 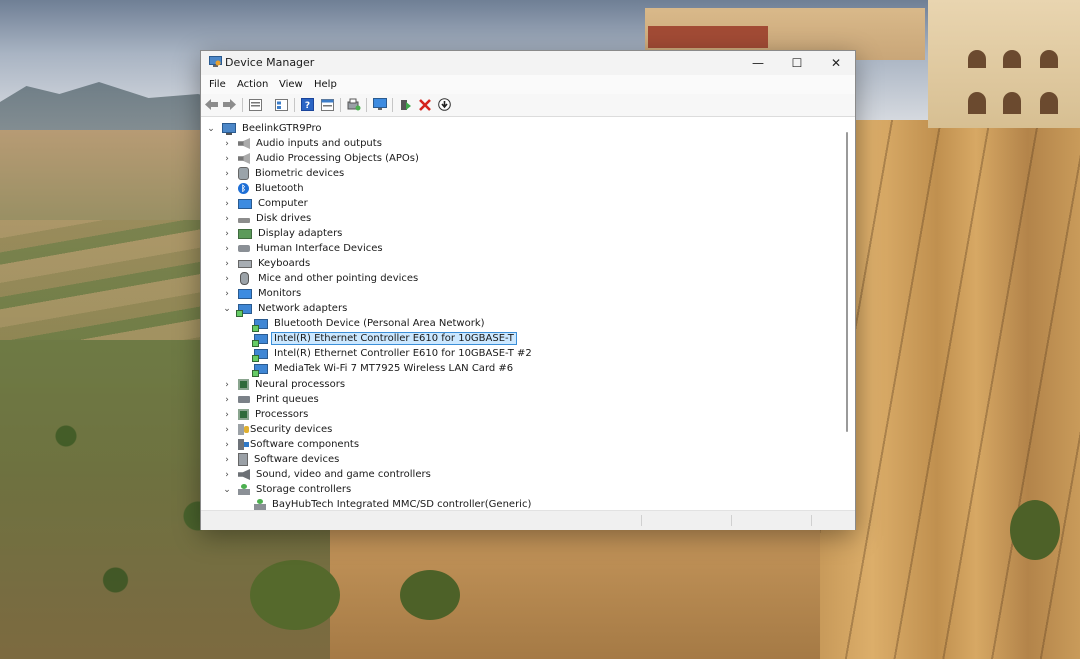 What do you see at coordinates (327, 474) in the screenshot?
I see `tree-category: › Sound, video and game controllers` at bounding box center [327, 474].